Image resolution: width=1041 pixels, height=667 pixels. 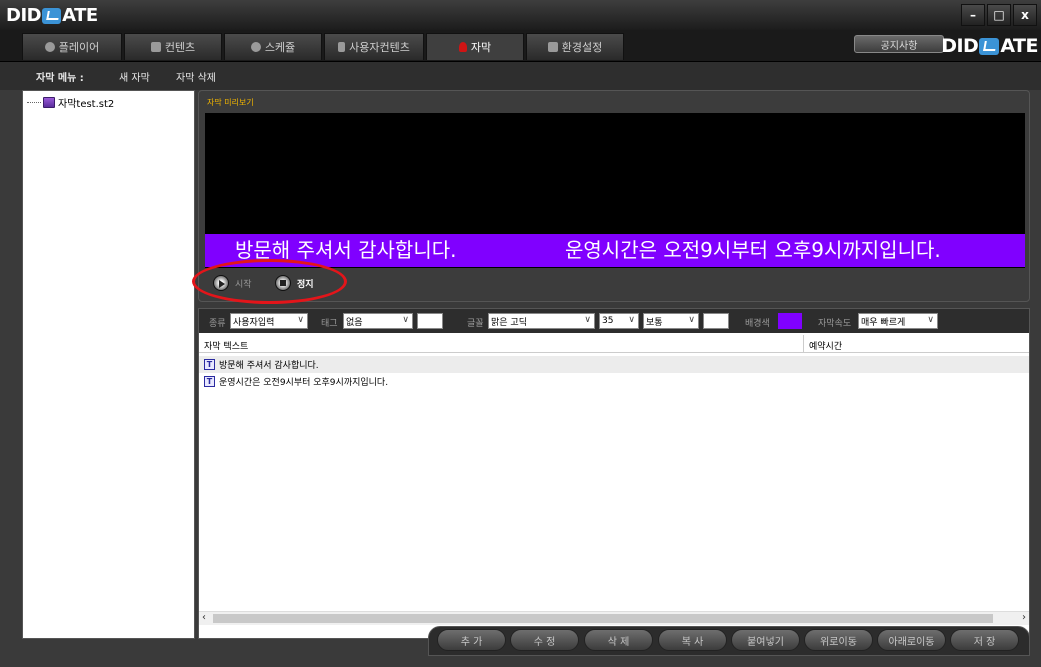 What do you see at coordinates (614, 381) in the screenshot?
I see `table-row: T 운영시간은 오전9시부터 오후9시까지입니다.` at bounding box center [614, 381].